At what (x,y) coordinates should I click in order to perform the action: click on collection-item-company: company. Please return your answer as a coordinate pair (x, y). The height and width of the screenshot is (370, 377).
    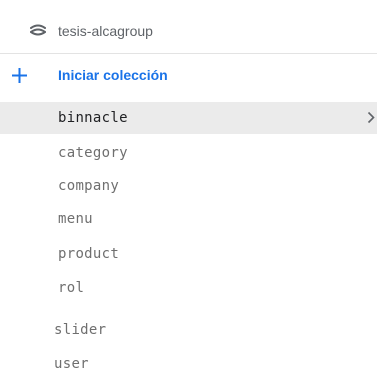
    Looking at the image, I should click on (188, 186).